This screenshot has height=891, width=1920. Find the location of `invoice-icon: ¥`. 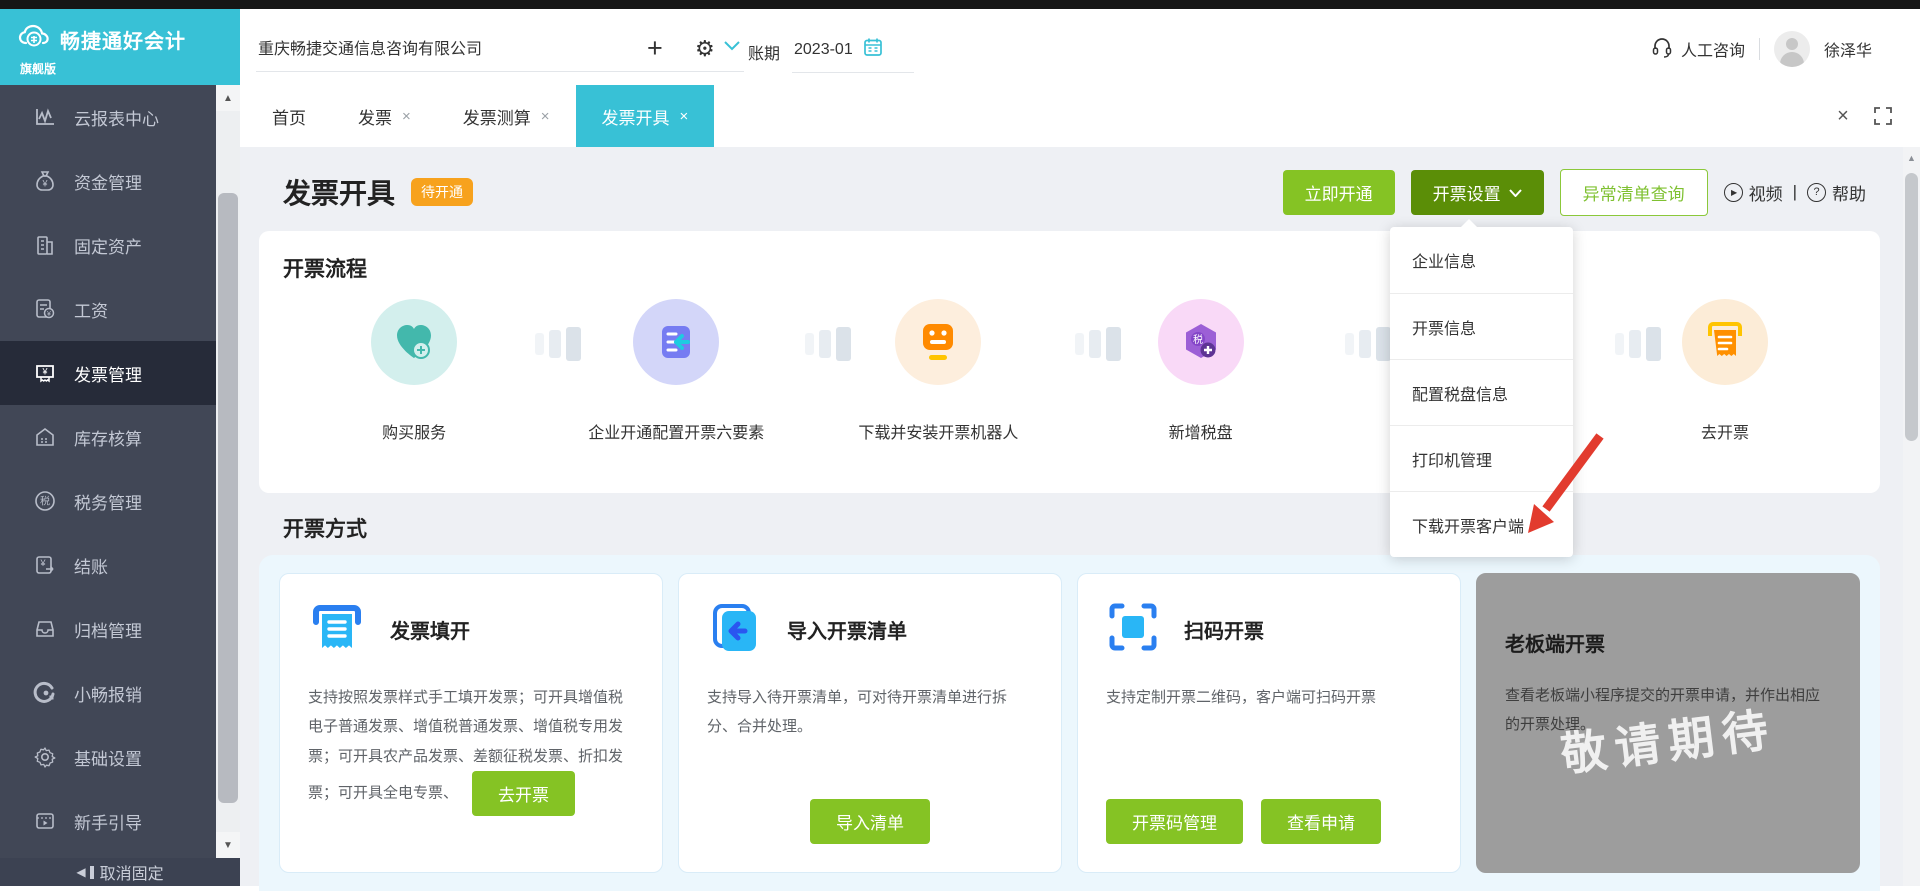

invoice-icon: ¥ is located at coordinates (45, 373).